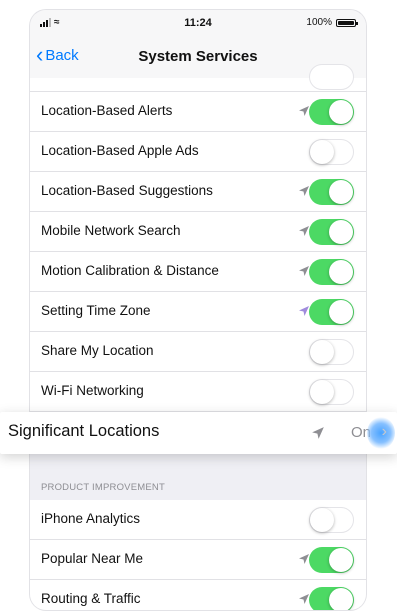 The width and height of the screenshot is (397, 614). I want to click on page-title: System Services, so click(198, 56).